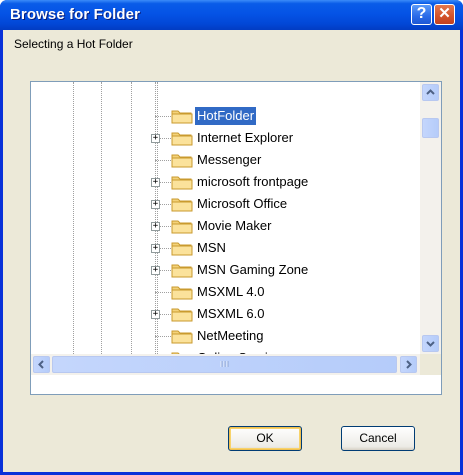  I want to click on vertical-scroll-thumb, so click(430, 127).